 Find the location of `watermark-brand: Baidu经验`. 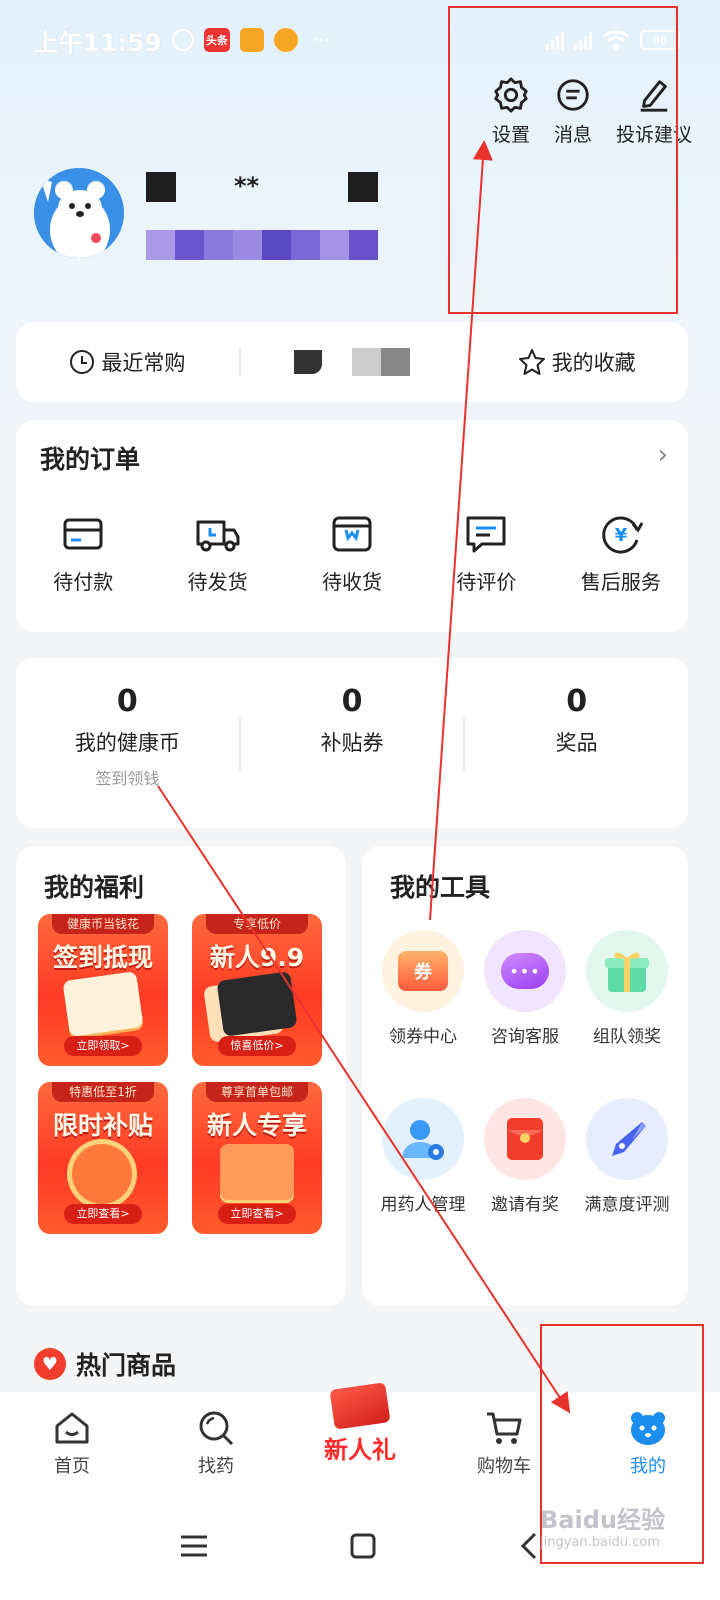

watermark-brand: Baidu经验 is located at coordinates (602, 1520).